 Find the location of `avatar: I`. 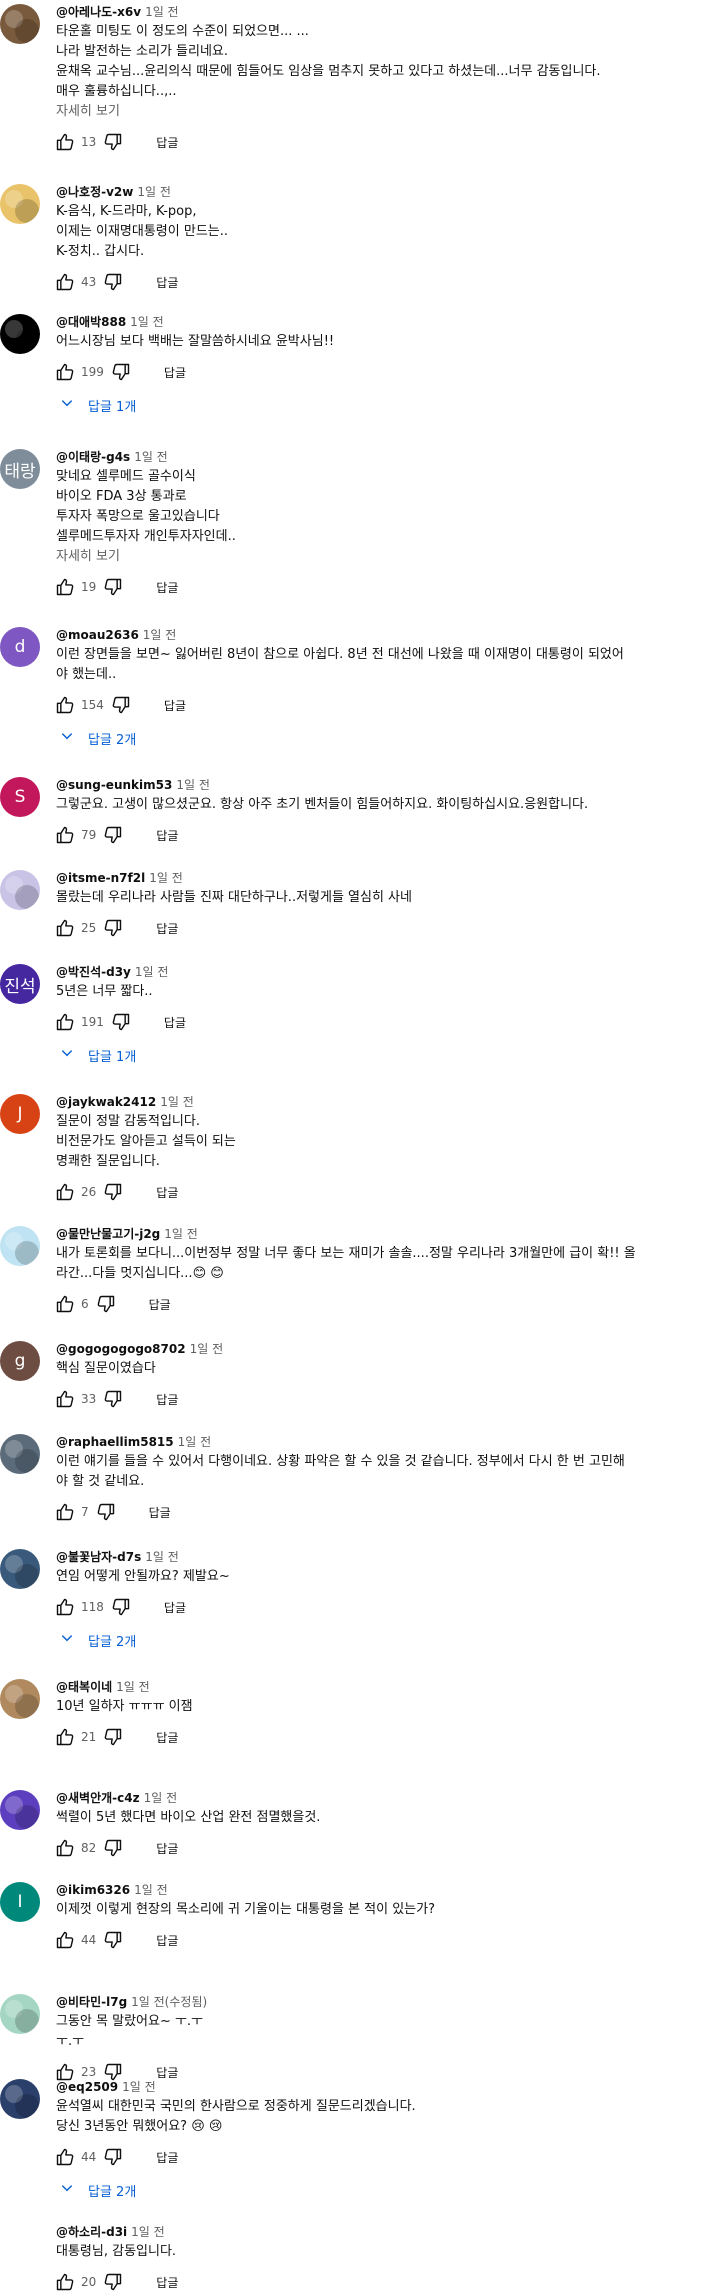

avatar: I is located at coordinates (20, 1902).